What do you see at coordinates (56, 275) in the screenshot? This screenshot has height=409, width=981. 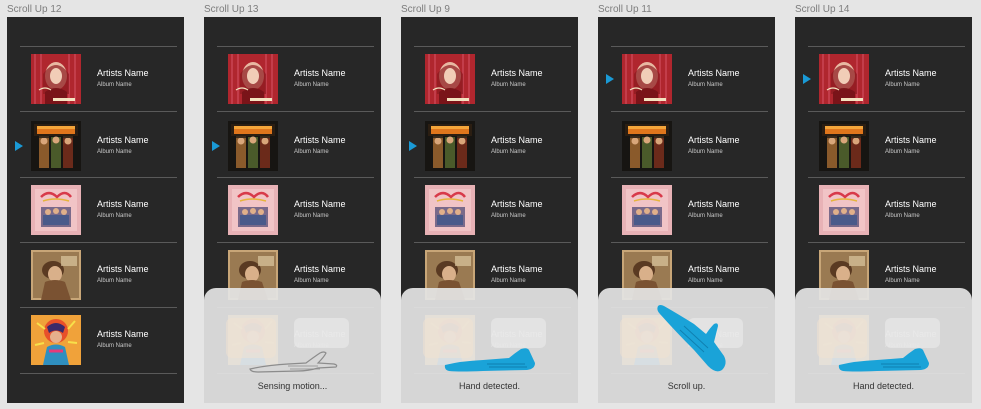 I see `album-art-brown` at bounding box center [56, 275].